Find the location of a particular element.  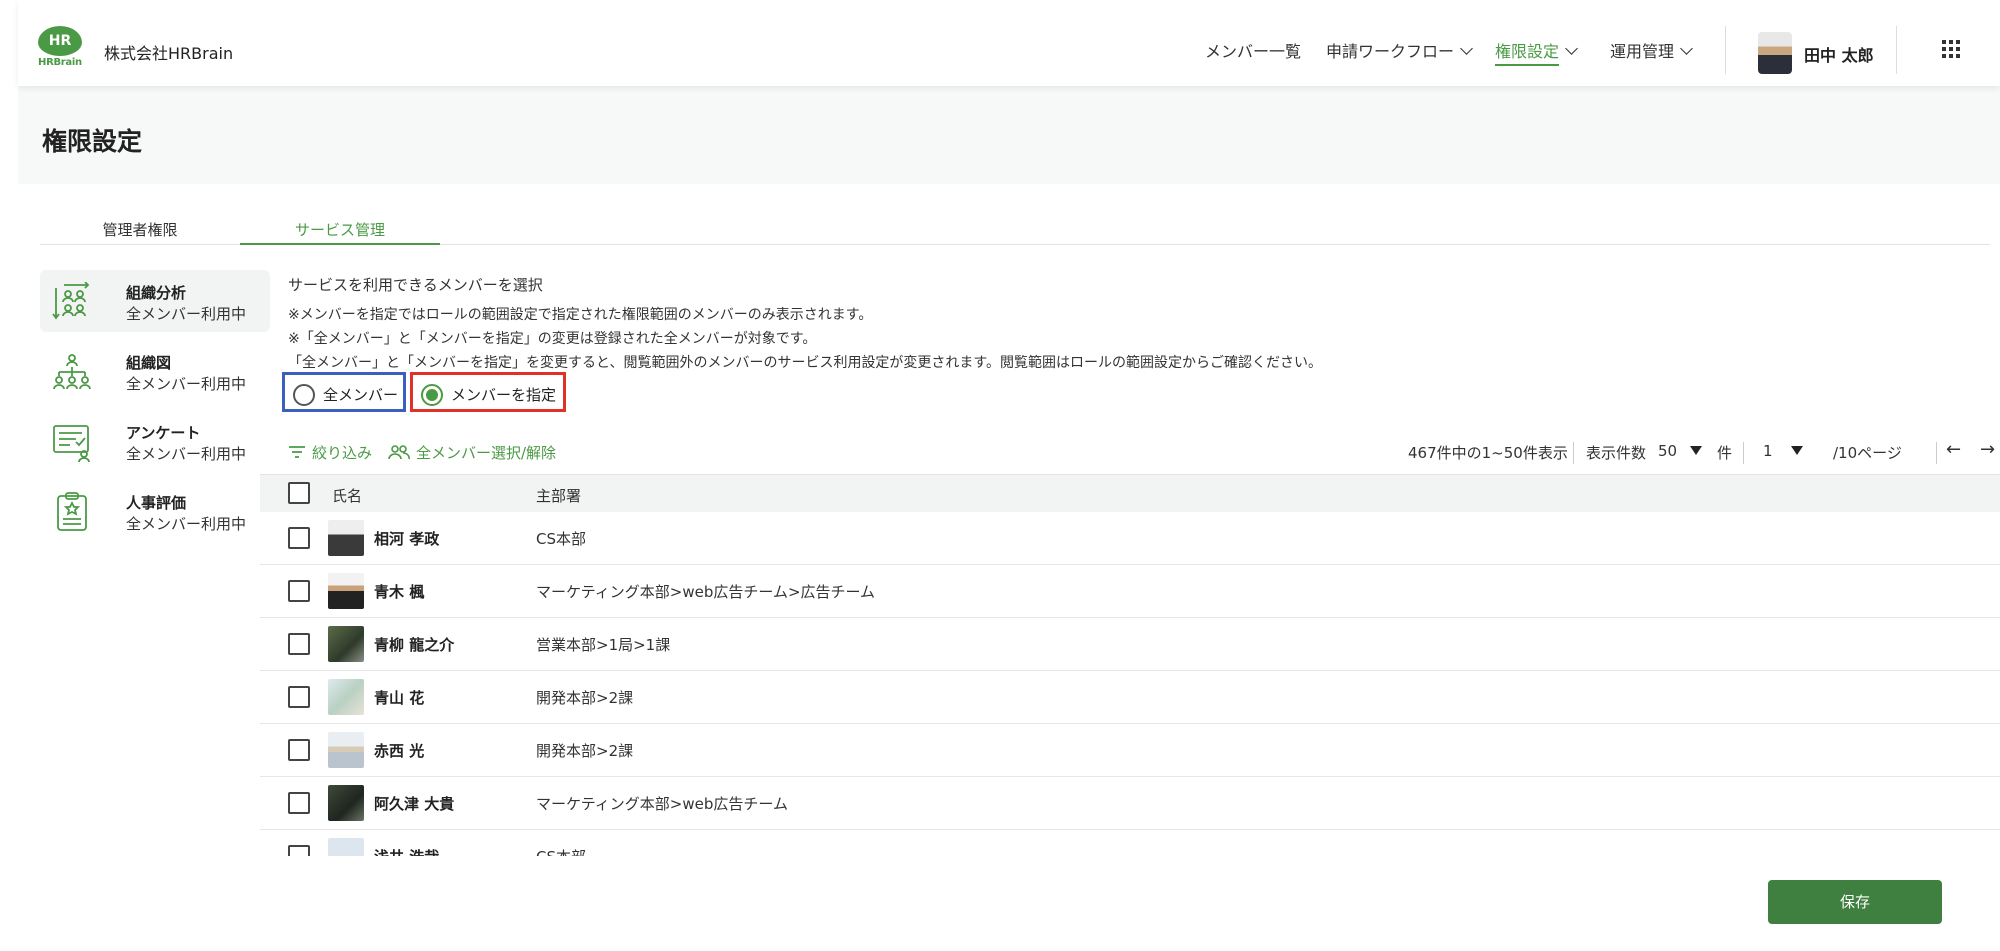

service-item-org-chart: 組織図 全メンバー利用中 is located at coordinates (155, 371).